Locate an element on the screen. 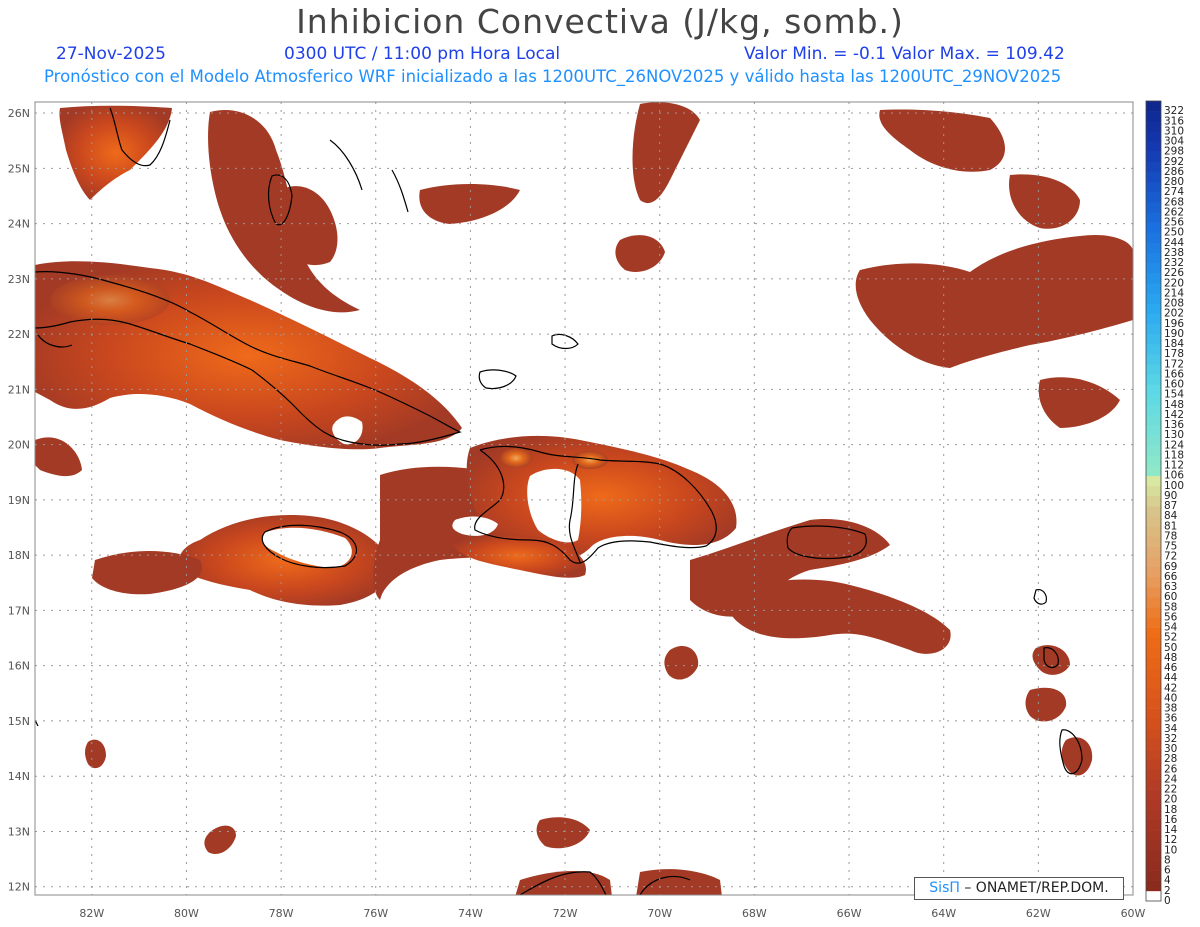  legend-level-label: 322 is located at coordinates (1174, 111).